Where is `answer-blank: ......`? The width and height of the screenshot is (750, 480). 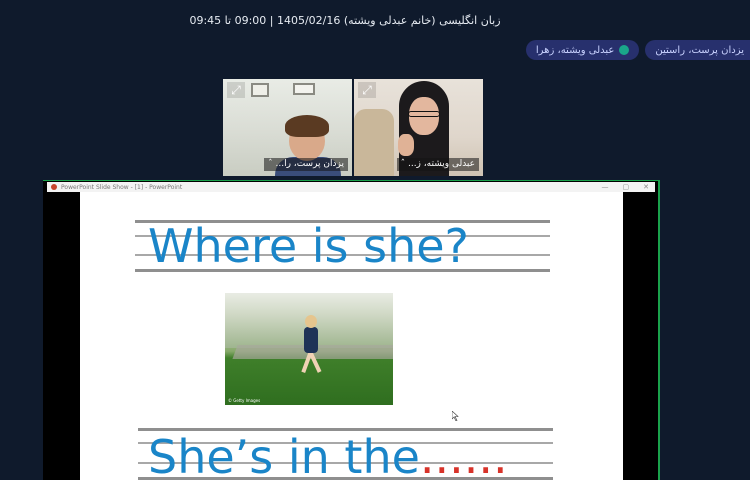 answer-blank: ...... is located at coordinates (463, 455).